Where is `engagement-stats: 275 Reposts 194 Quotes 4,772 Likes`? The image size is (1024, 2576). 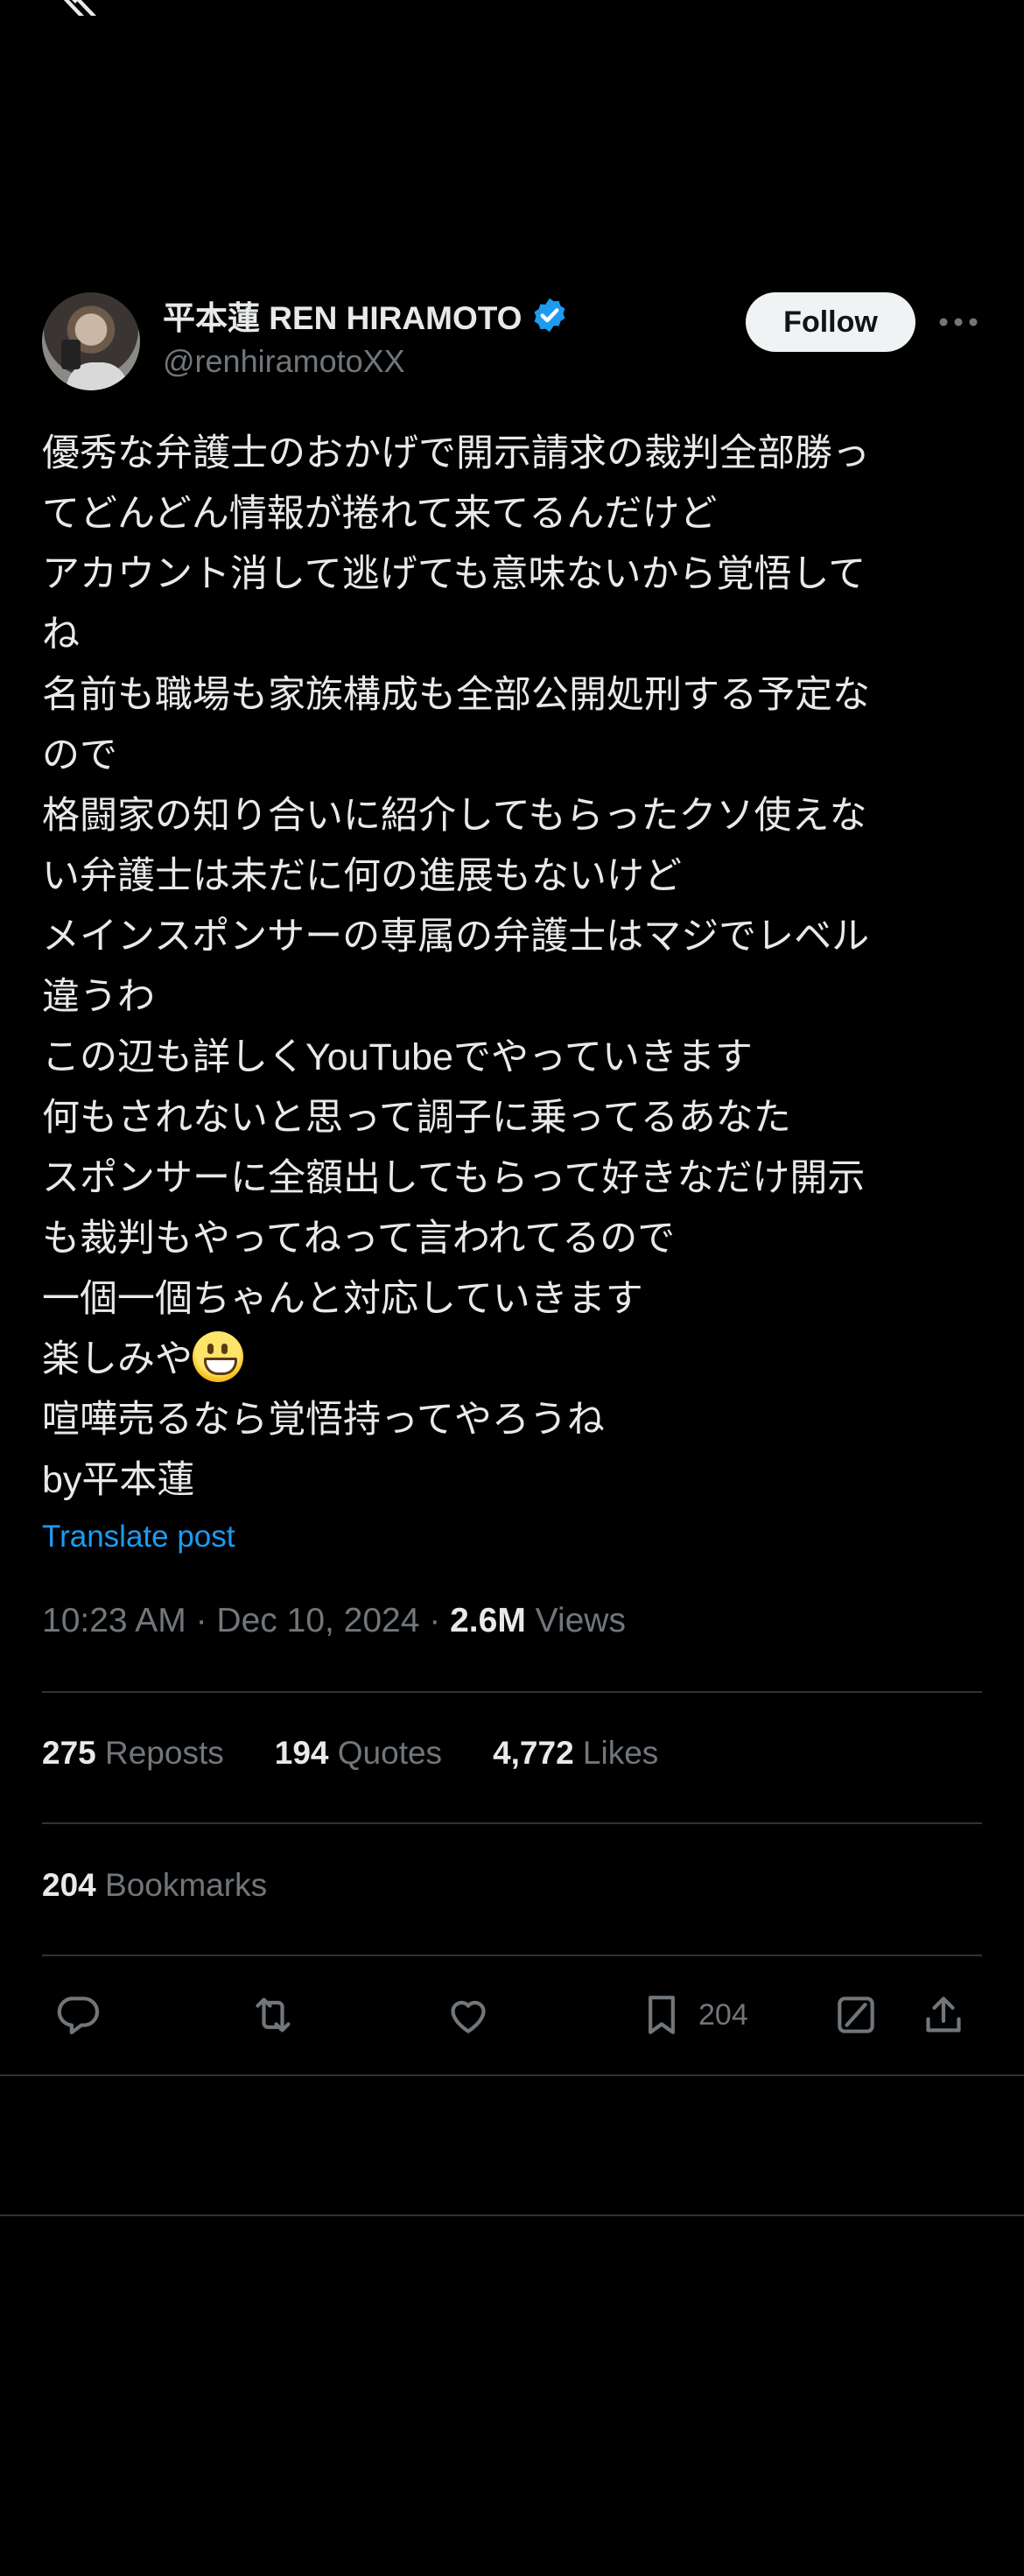 engagement-stats: 275 Reposts 194 Quotes 4,772 Likes is located at coordinates (350, 1753).